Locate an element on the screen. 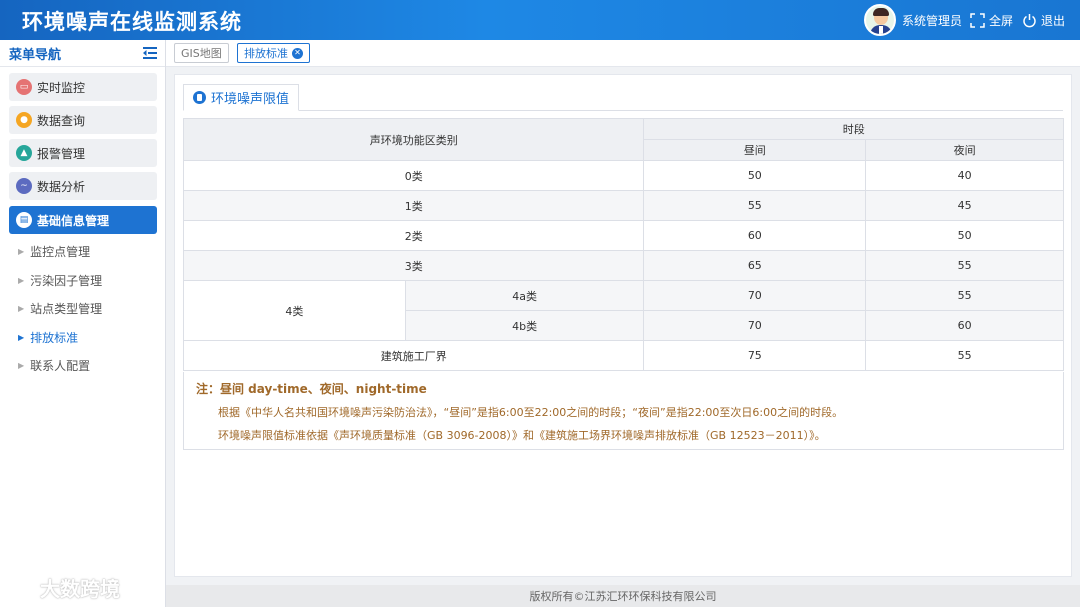  cell-category: 1类 is located at coordinates (413, 205).